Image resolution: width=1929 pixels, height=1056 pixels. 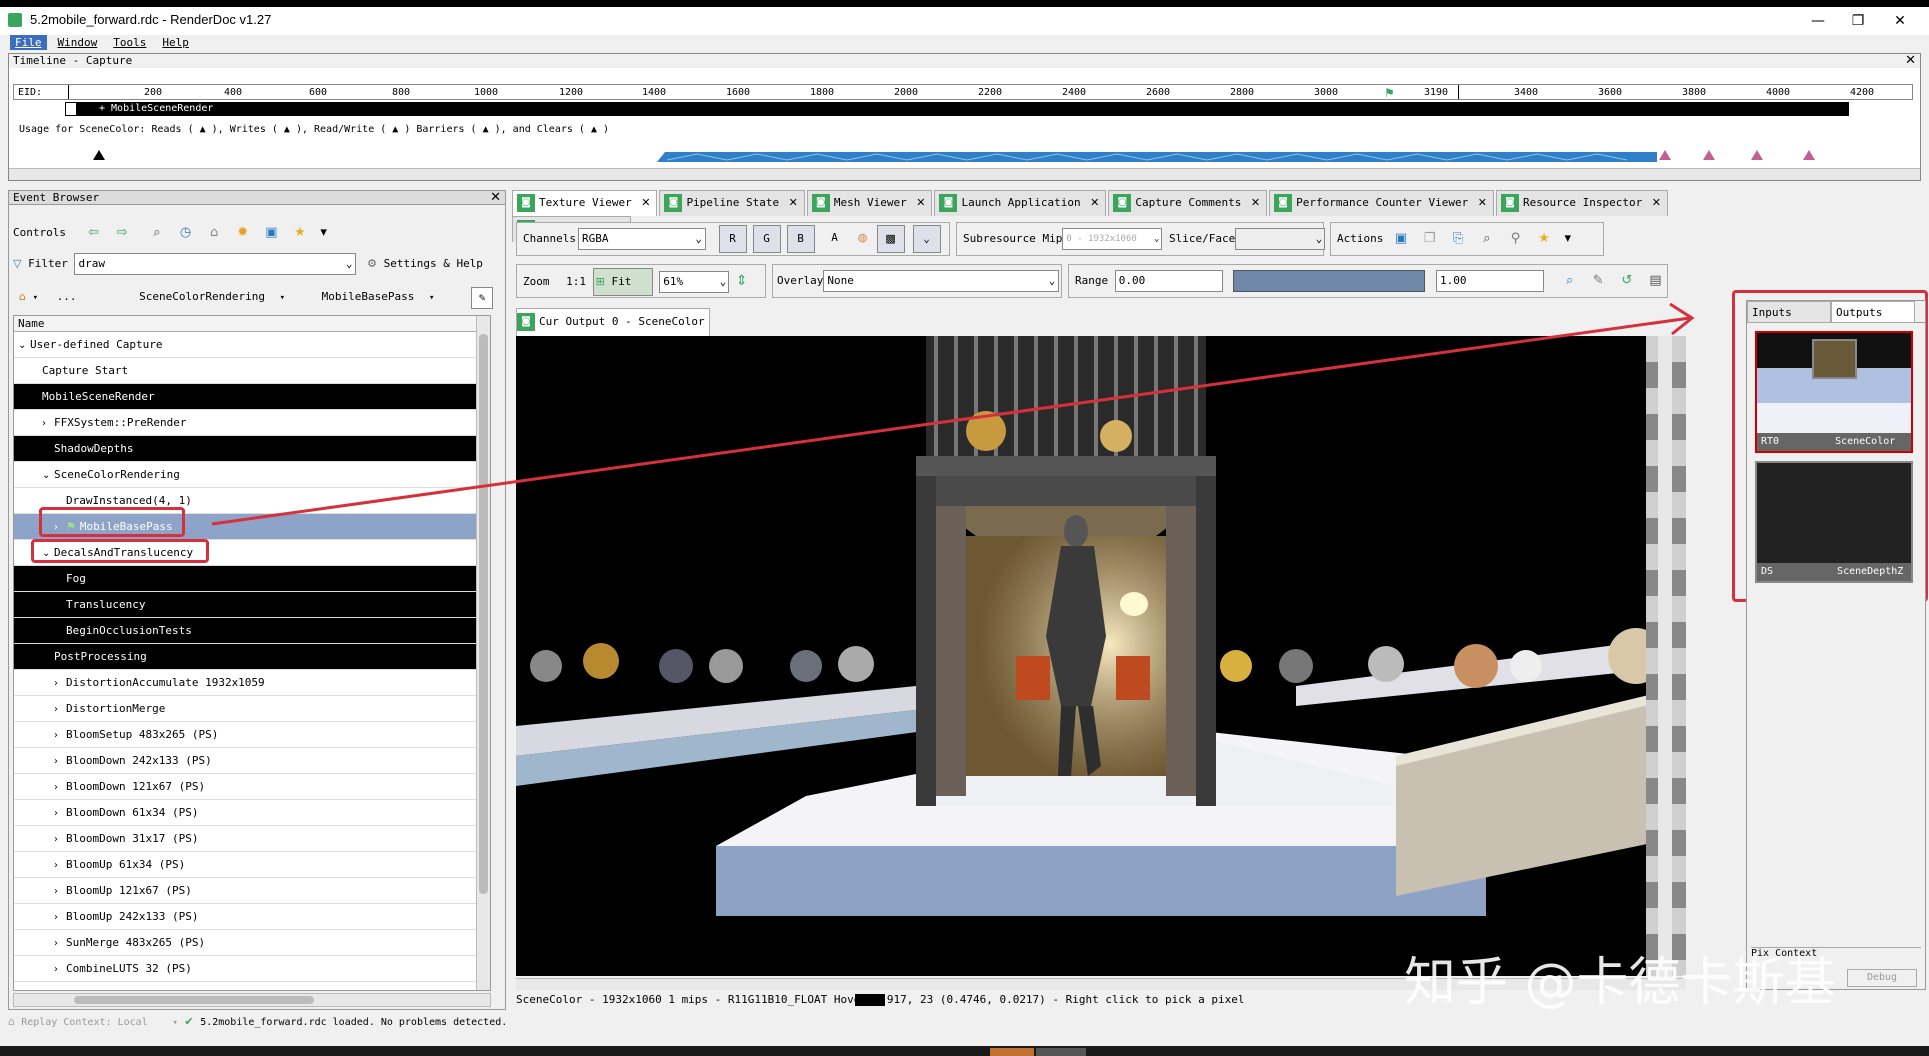 What do you see at coordinates (732, 239) in the screenshot?
I see `channel-r-button: R` at bounding box center [732, 239].